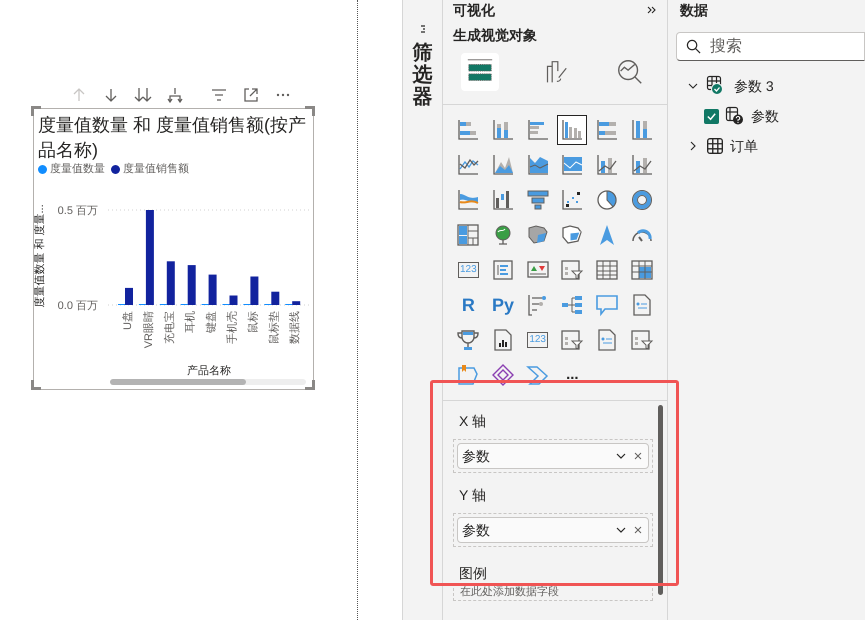 The image size is (865, 620). What do you see at coordinates (754, 86) in the screenshot?
I see `tree-item-label: 参数 3` at bounding box center [754, 86].